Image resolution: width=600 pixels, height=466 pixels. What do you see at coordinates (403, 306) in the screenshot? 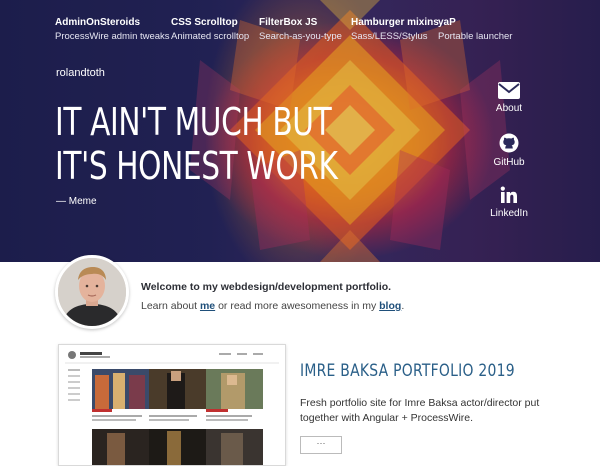
I see `learn-suffix: .` at bounding box center [403, 306].